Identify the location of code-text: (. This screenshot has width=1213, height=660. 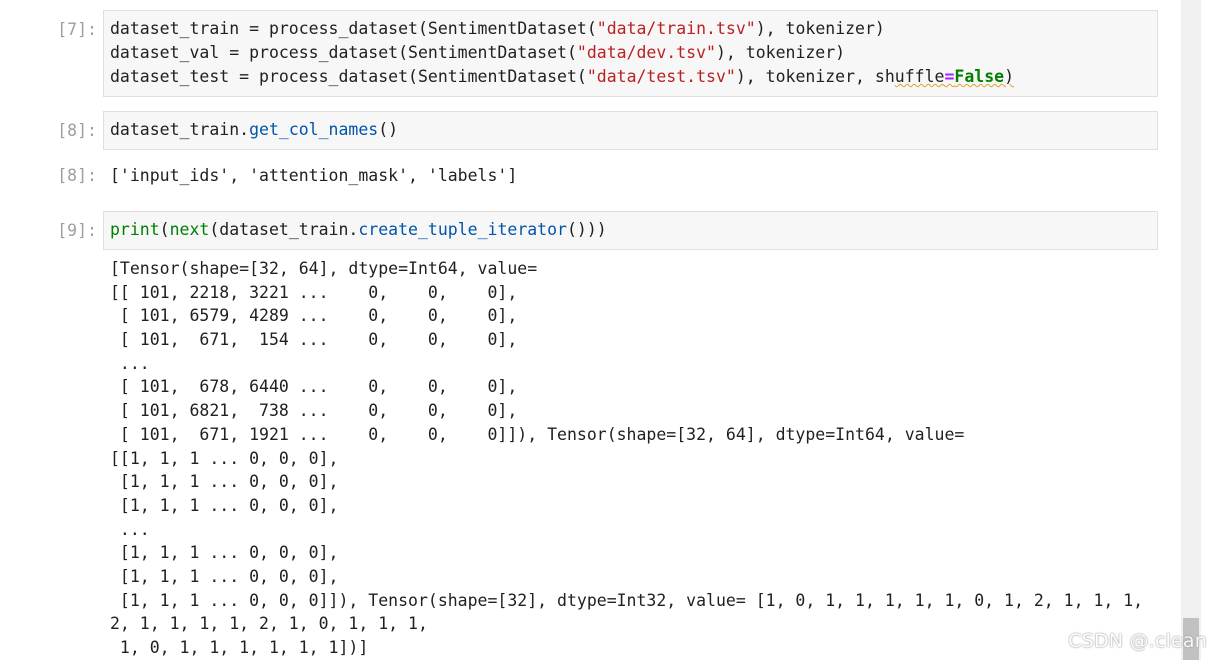
(164, 229).